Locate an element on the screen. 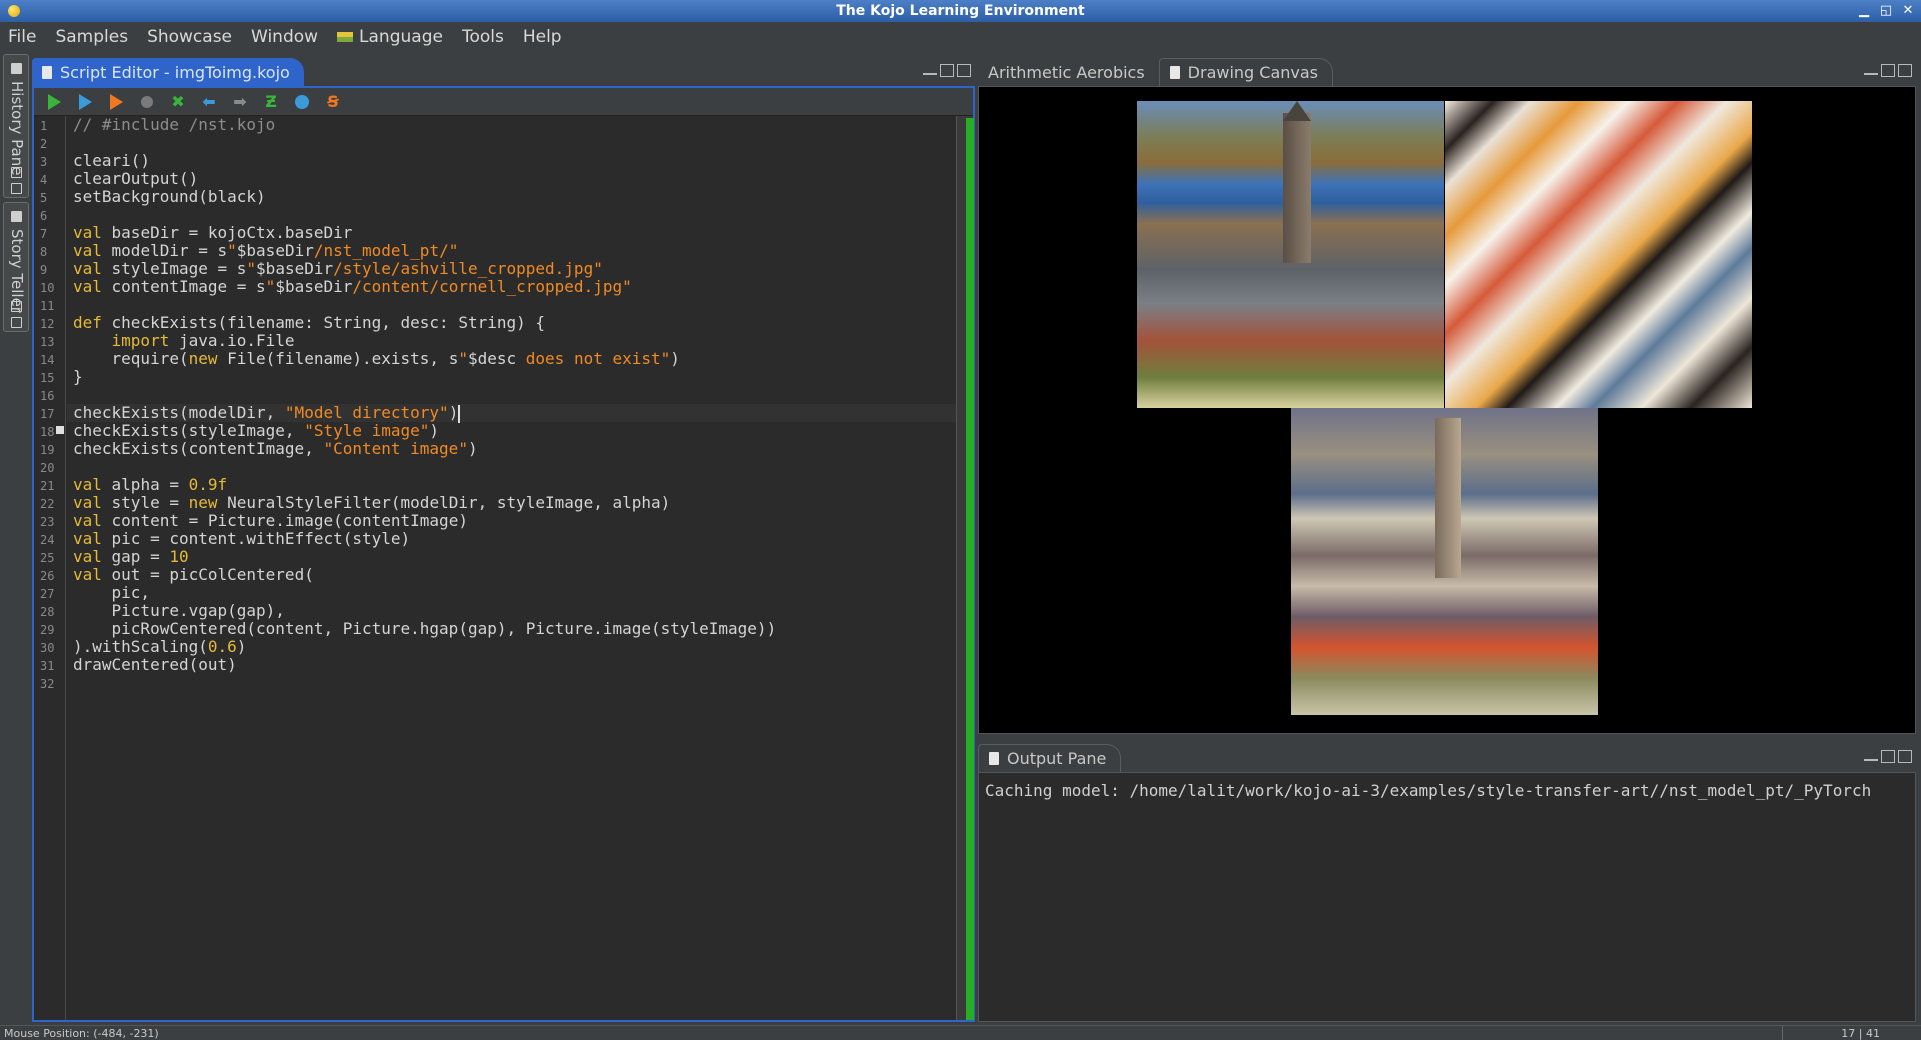 This screenshot has width=1921, height=1040. fold-marker-icon is located at coordinates (60, 430).